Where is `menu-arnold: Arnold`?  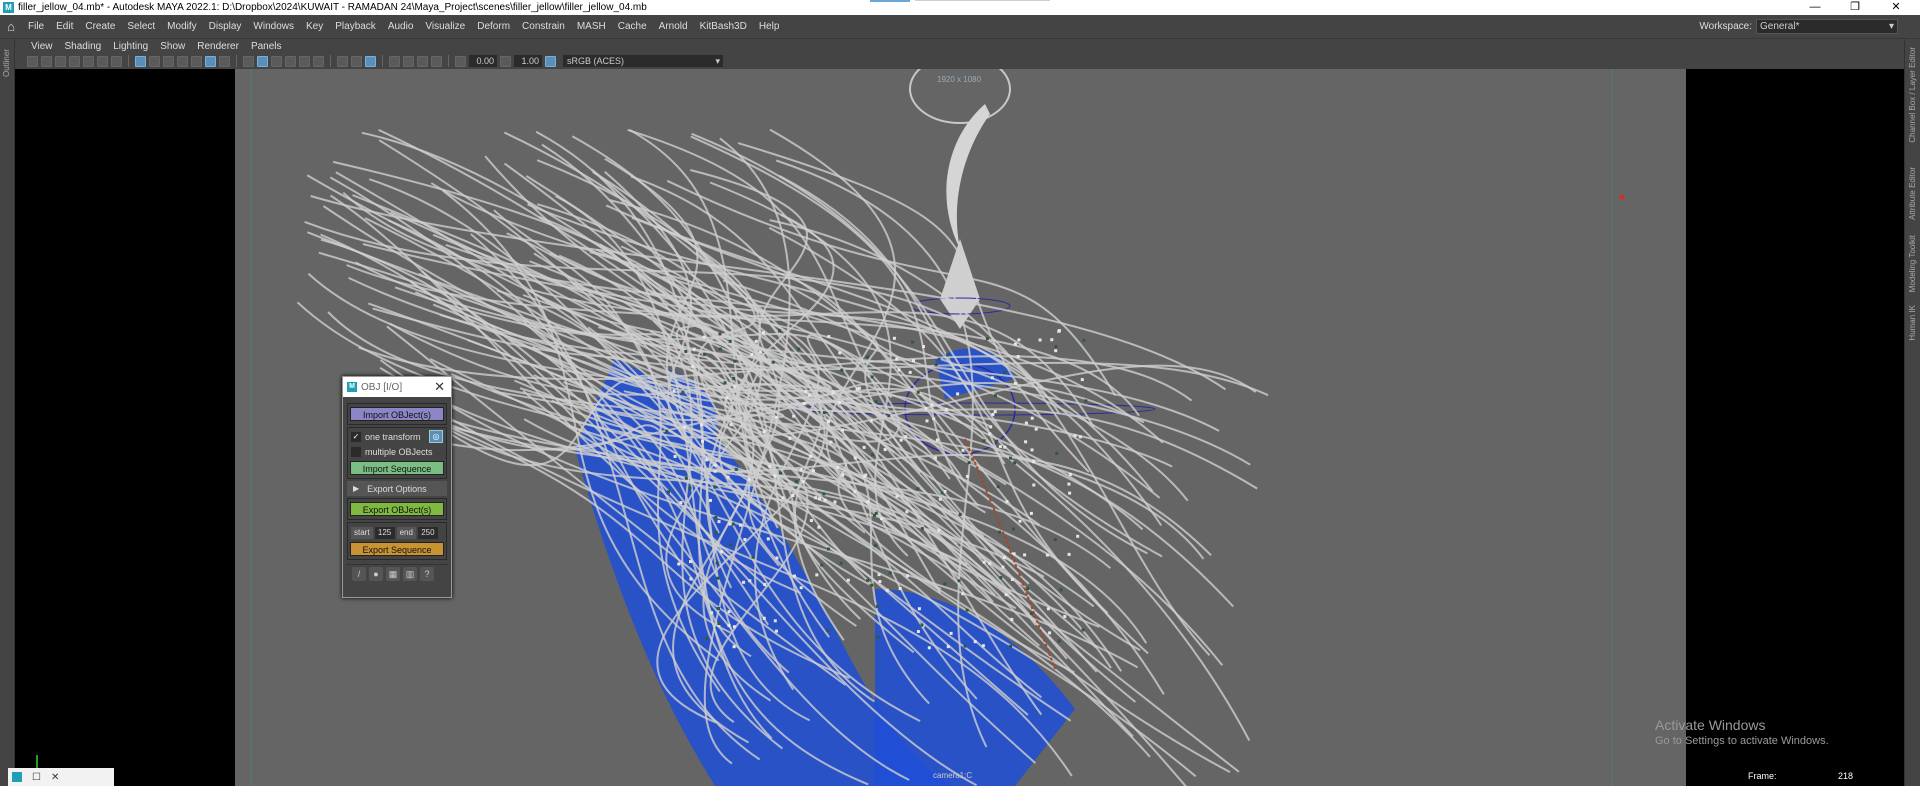
menu-arnold: Arnold is located at coordinates (673, 26).